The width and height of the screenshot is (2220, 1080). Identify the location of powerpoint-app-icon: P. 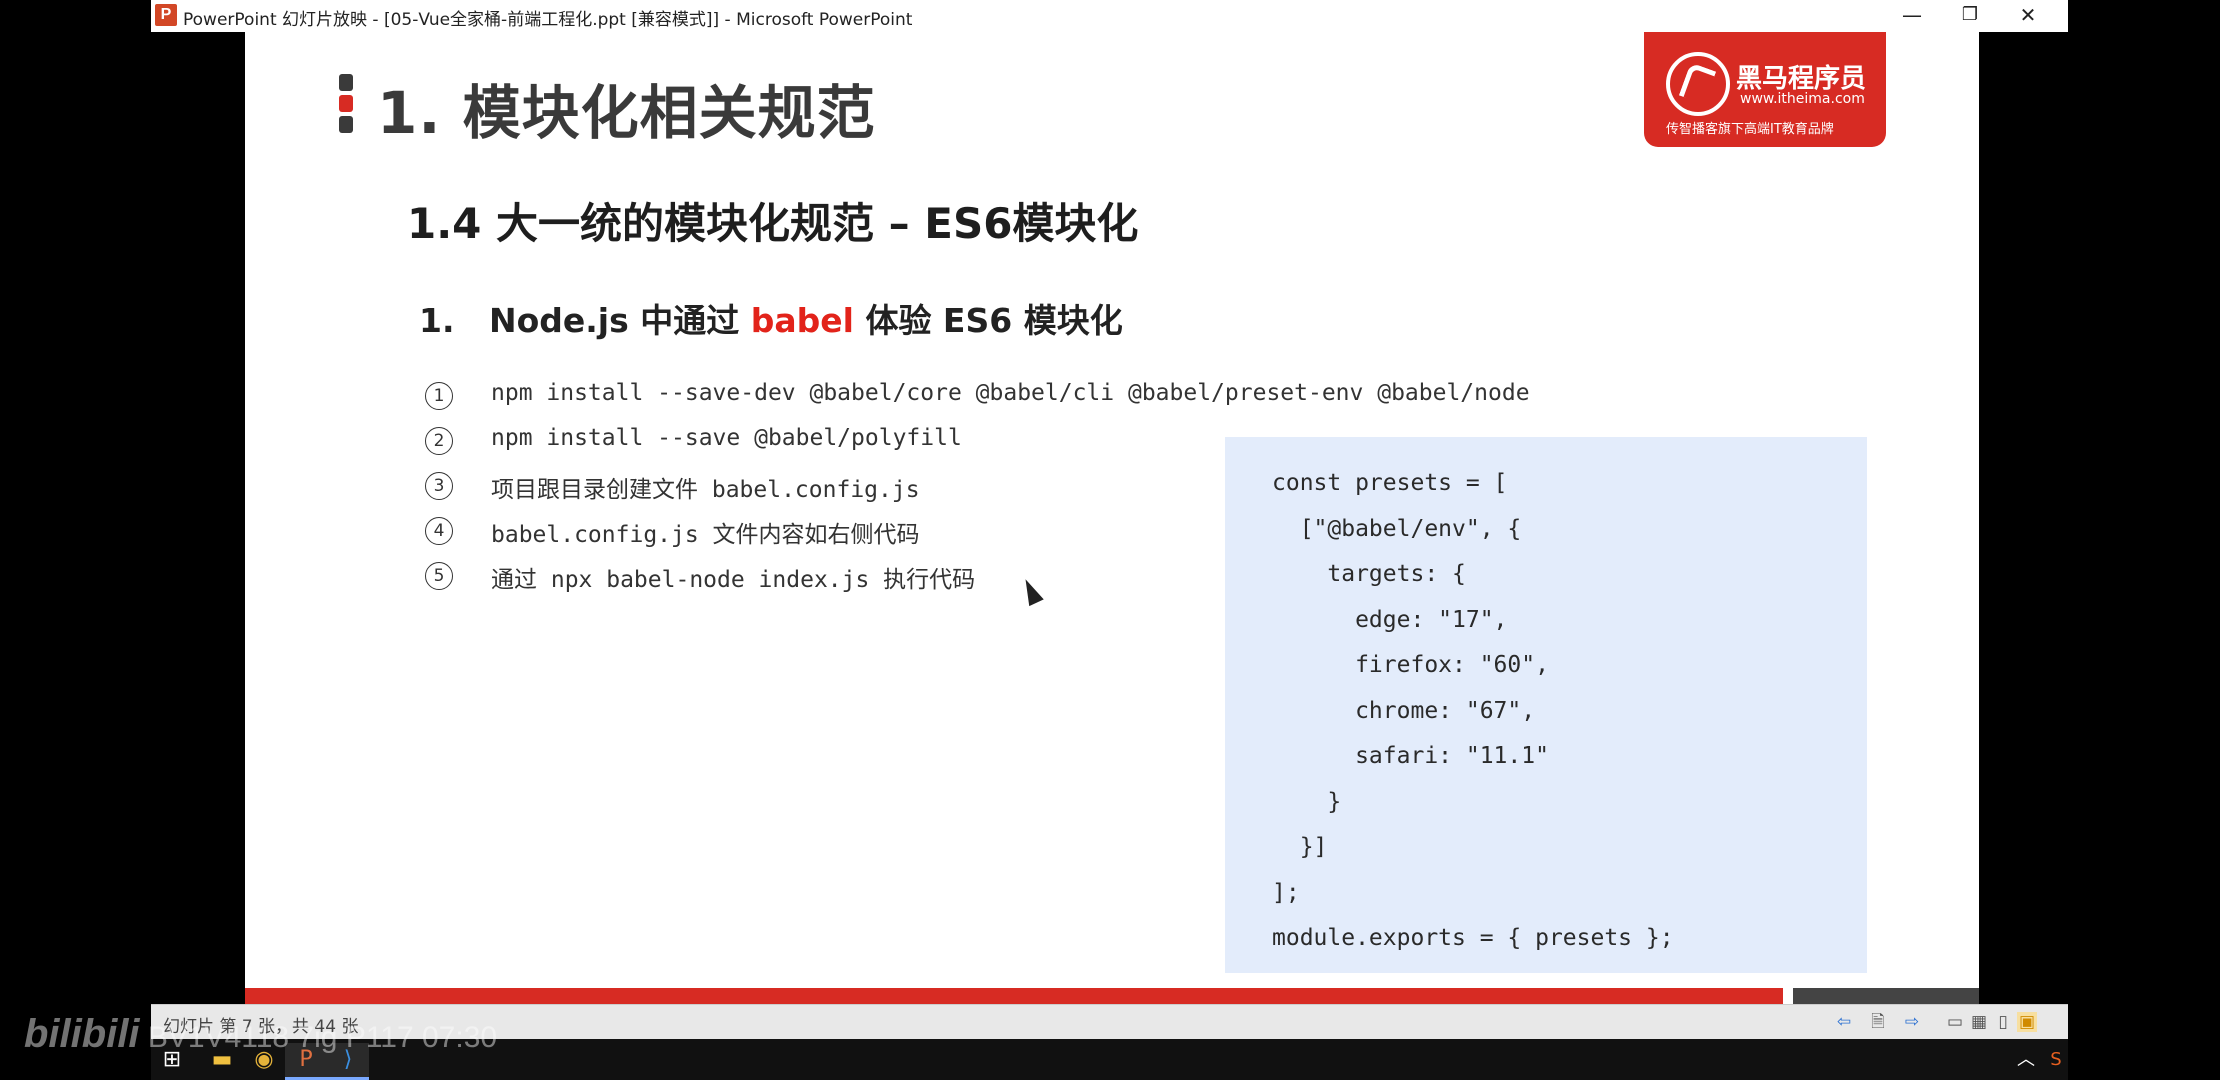
(166, 15).